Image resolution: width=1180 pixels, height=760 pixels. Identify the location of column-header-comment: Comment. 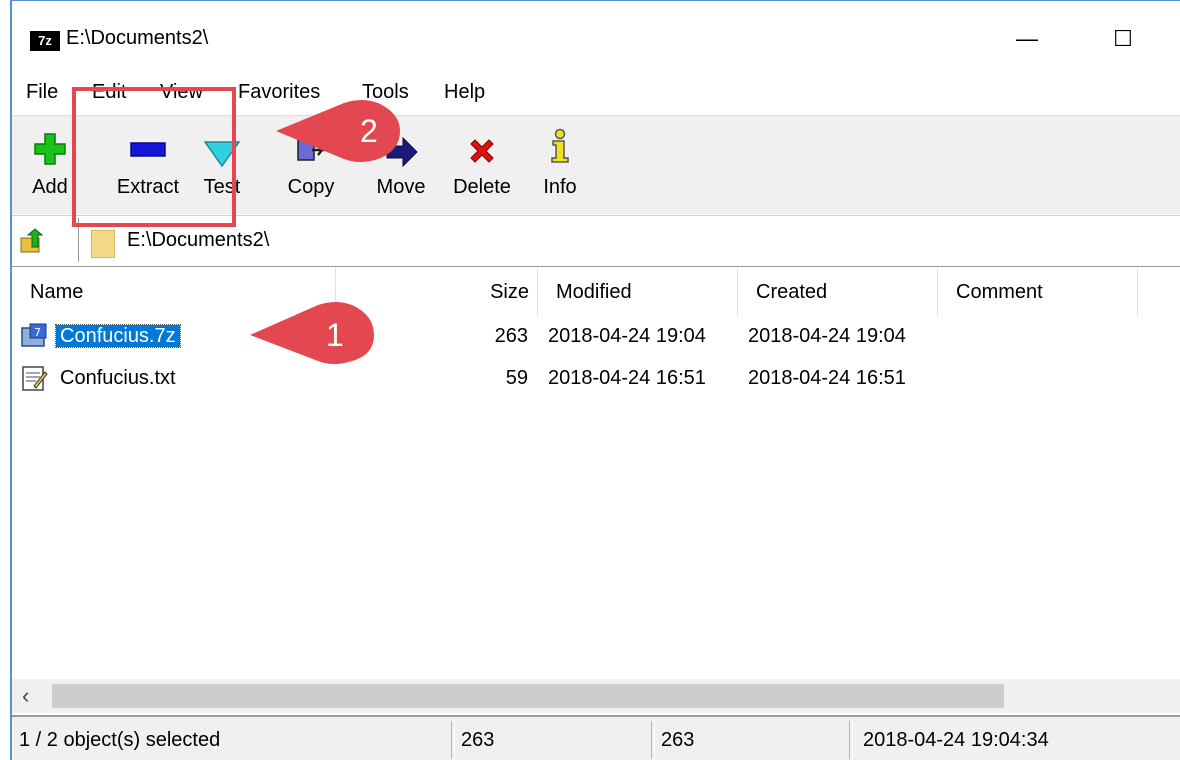
(1038, 292).